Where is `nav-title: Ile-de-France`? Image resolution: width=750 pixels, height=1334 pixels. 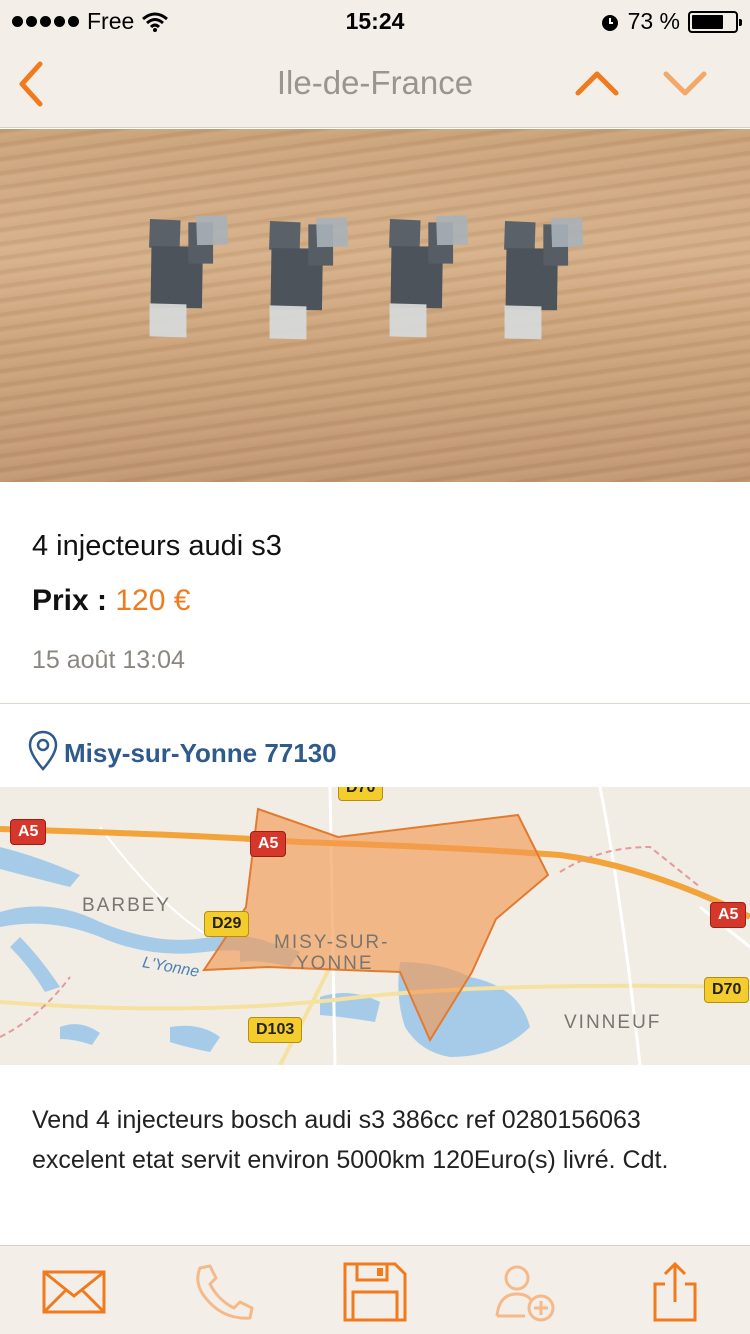
nav-title: Ile-de-France is located at coordinates (375, 82).